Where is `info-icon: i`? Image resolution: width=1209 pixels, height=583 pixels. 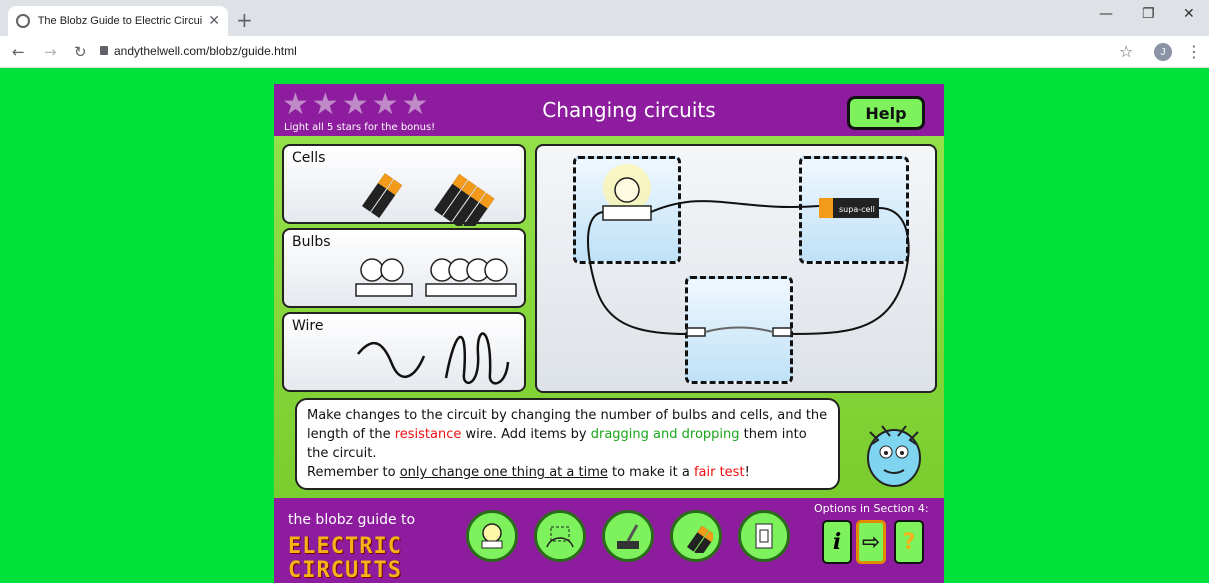 info-icon: i is located at coordinates (837, 542).